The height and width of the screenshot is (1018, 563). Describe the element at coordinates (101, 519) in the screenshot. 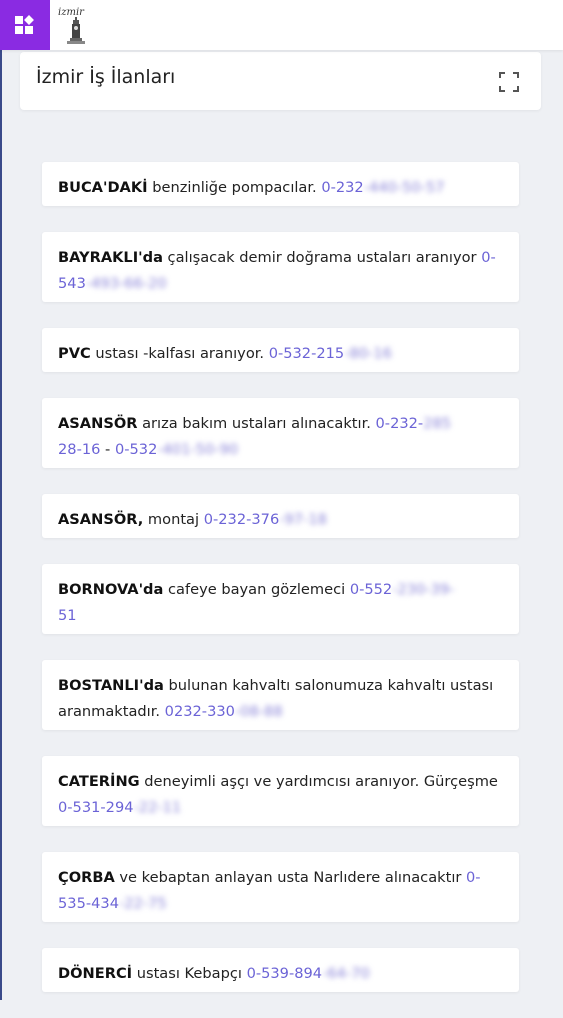

I see `listing-keyword: ASANSÖR,` at that location.